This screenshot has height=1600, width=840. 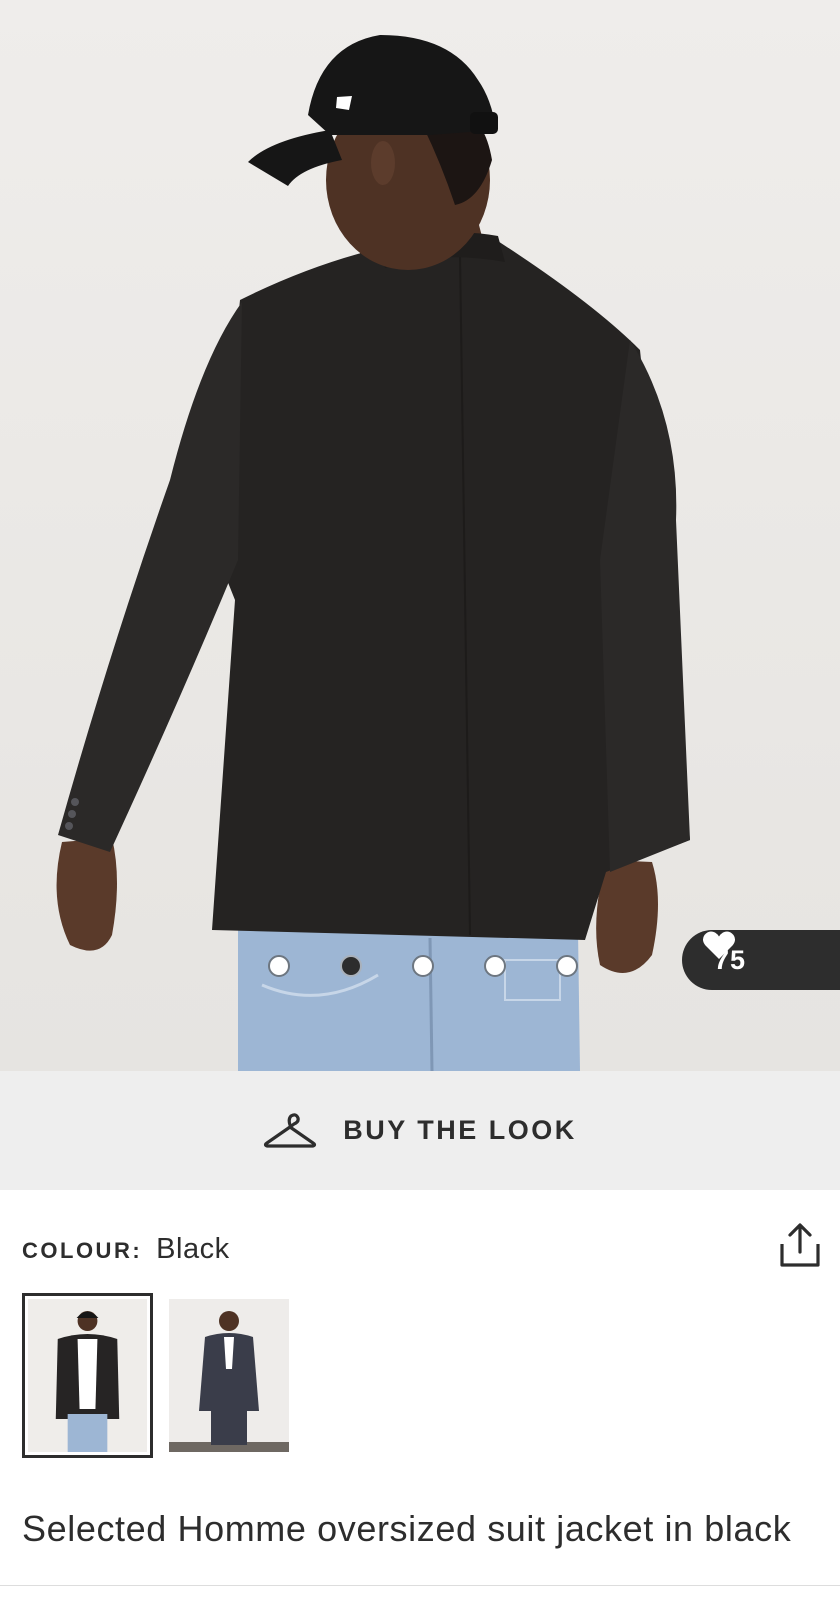 I want to click on buy-the-look-button: BUY THE LOOK, so click(x=420, y=1130).